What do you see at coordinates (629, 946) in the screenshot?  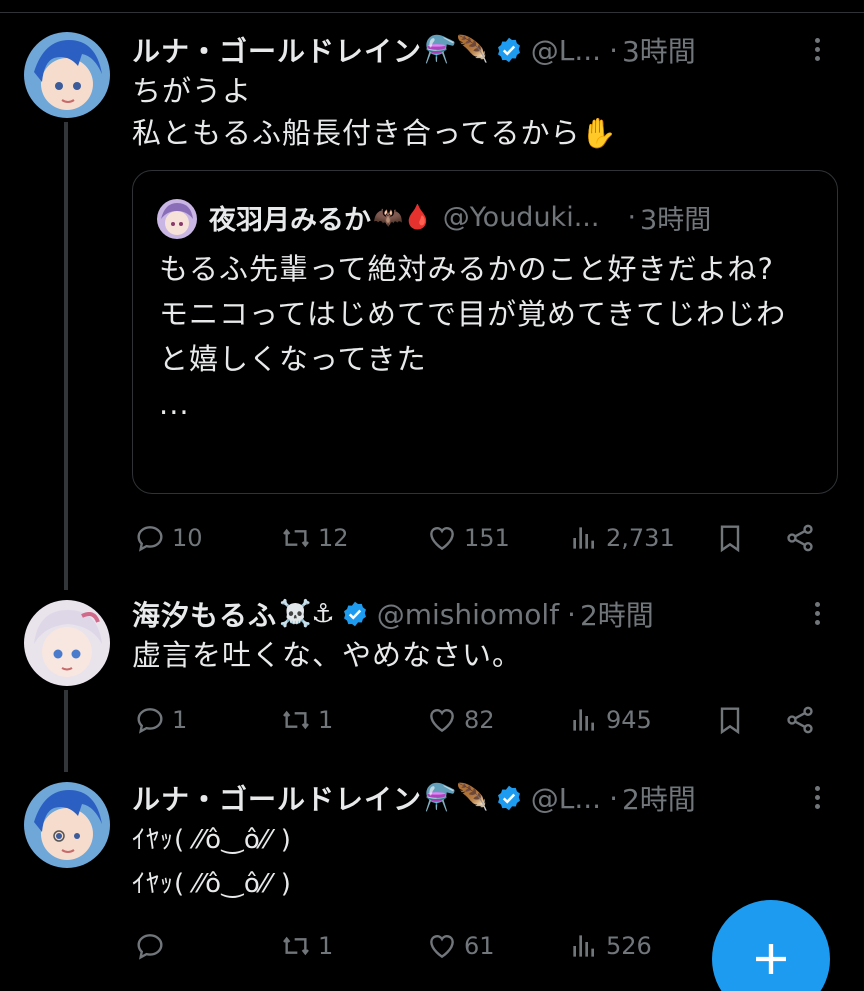 I see `views-count: 526` at bounding box center [629, 946].